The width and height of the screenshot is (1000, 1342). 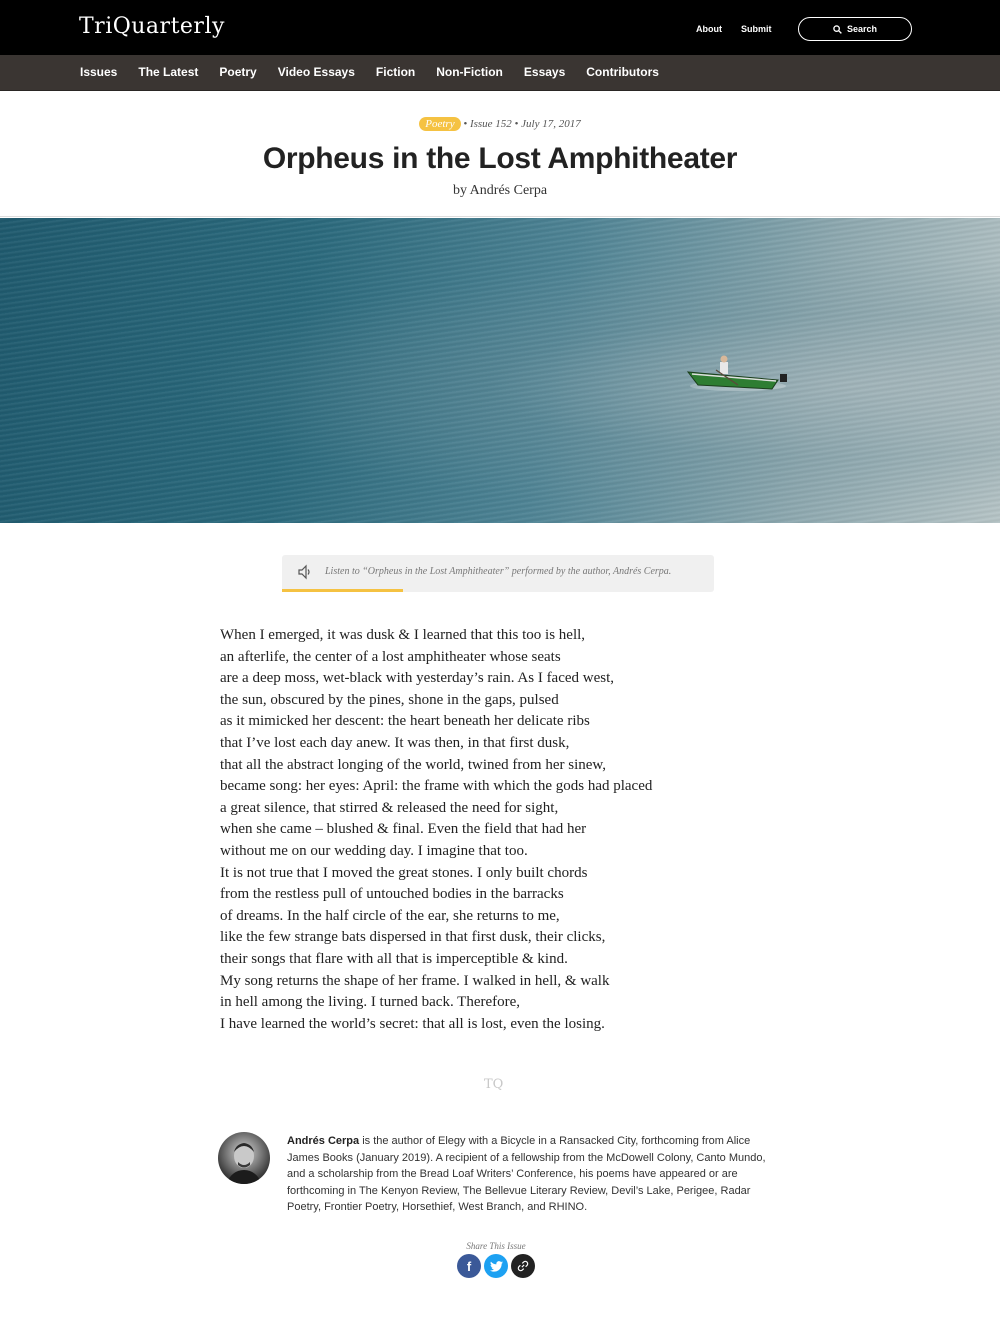 I want to click on category-tag: Poetry, so click(x=440, y=124).